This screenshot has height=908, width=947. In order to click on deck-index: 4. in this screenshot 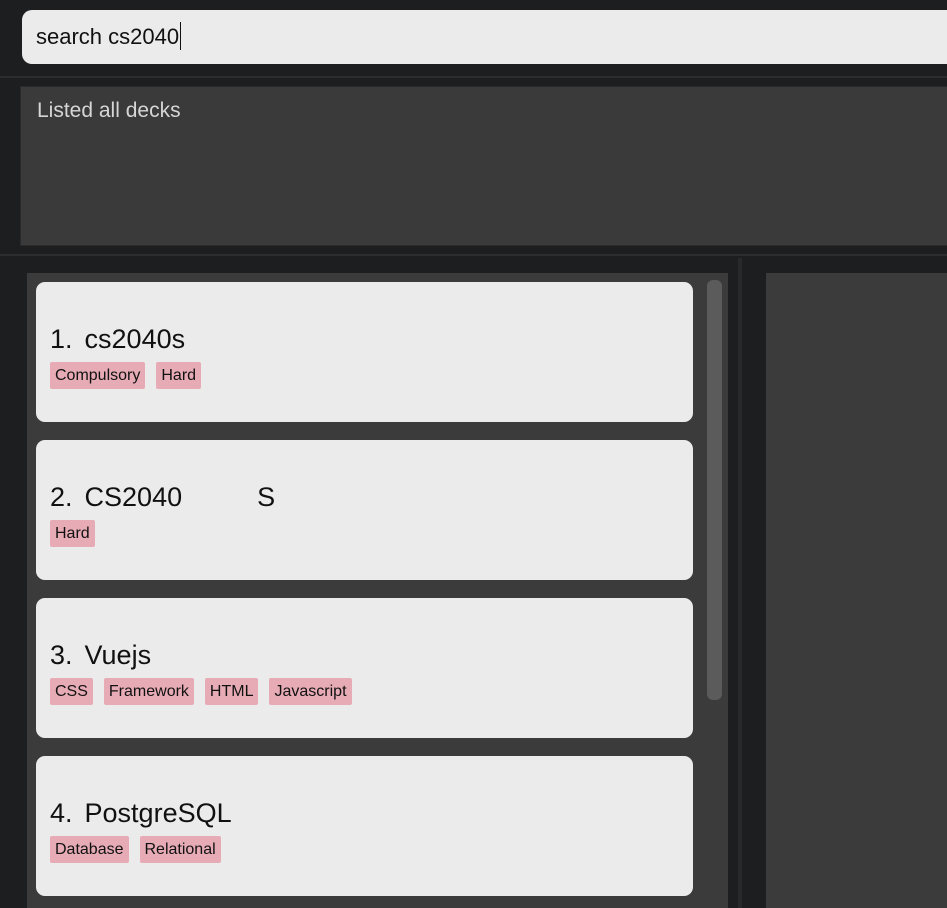, I will do `click(61, 813)`.